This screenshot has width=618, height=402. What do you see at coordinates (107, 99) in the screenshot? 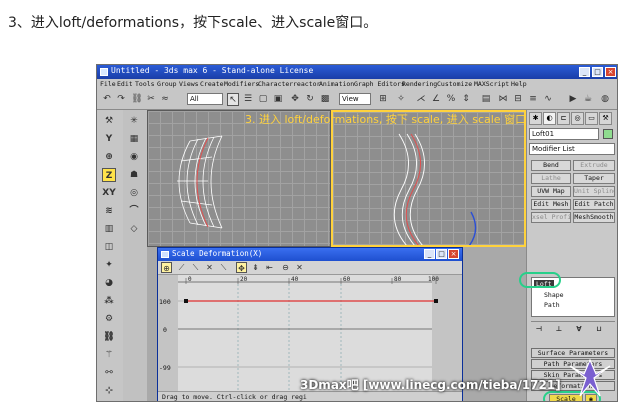
I see `undo-icon: ↶` at bounding box center [107, 99].